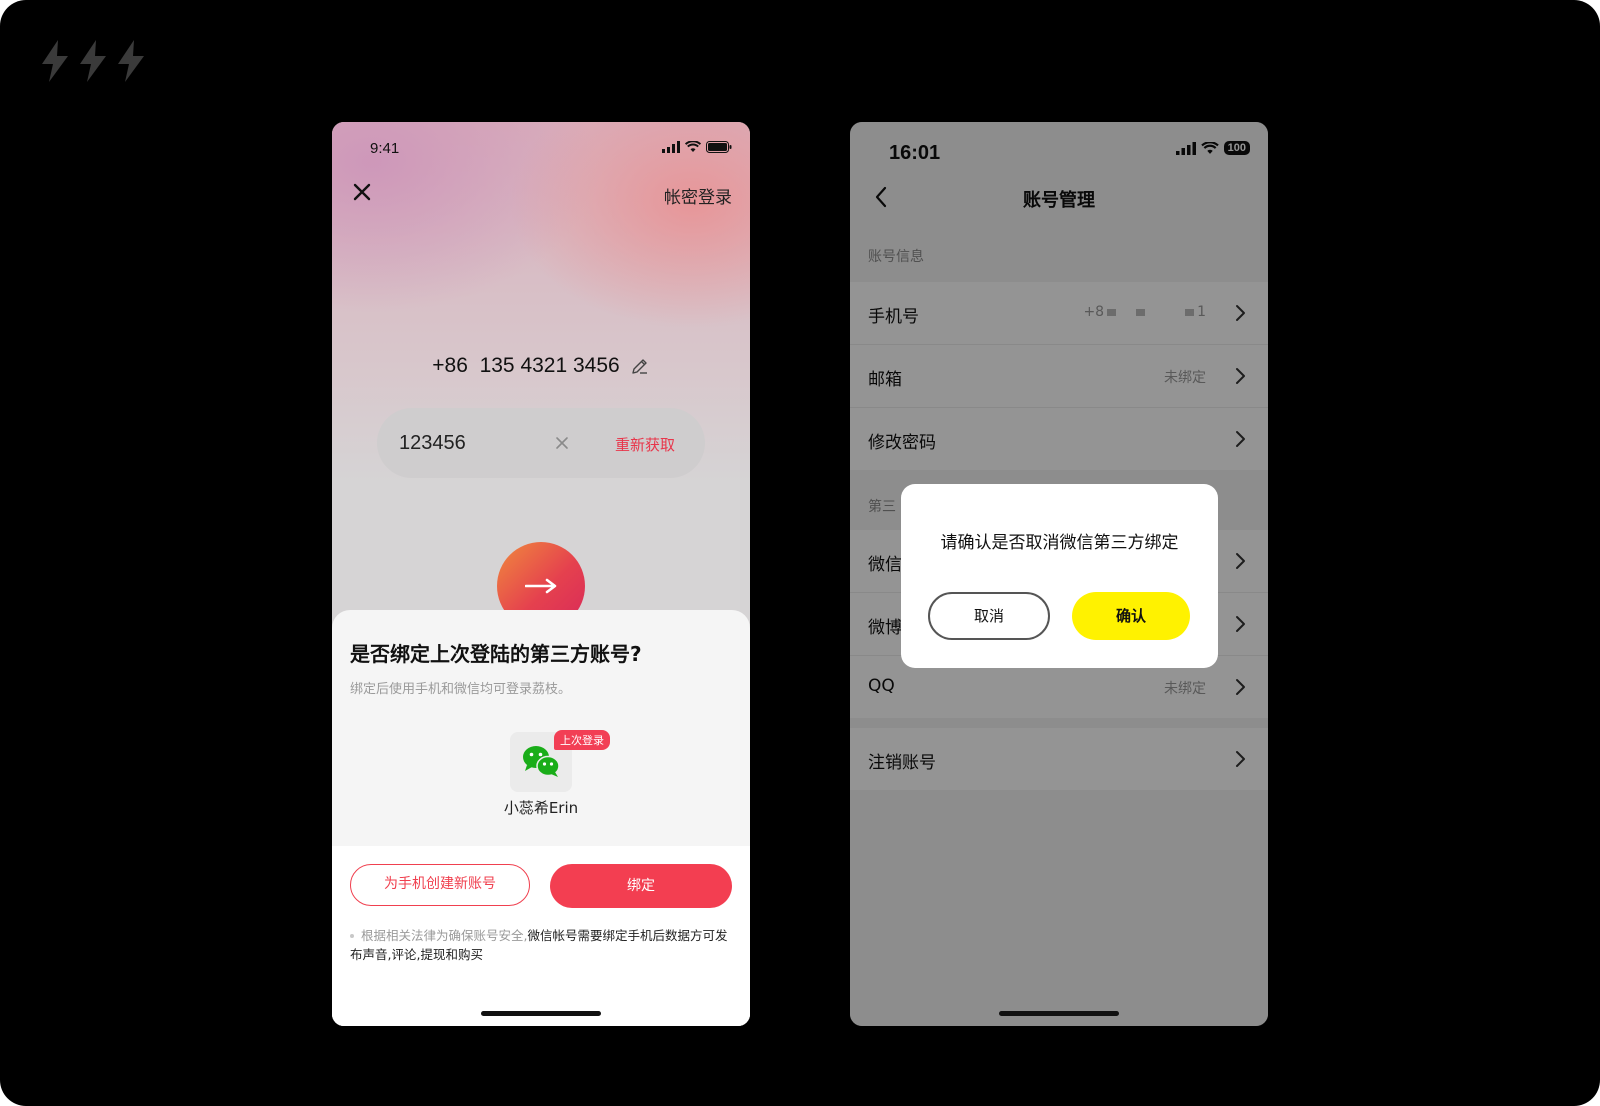  What do you see at coordinates (541, 808) in the screenshot?
I see `wechat-account-name: 小蕊希Erin` at bounding box center [541, 808].